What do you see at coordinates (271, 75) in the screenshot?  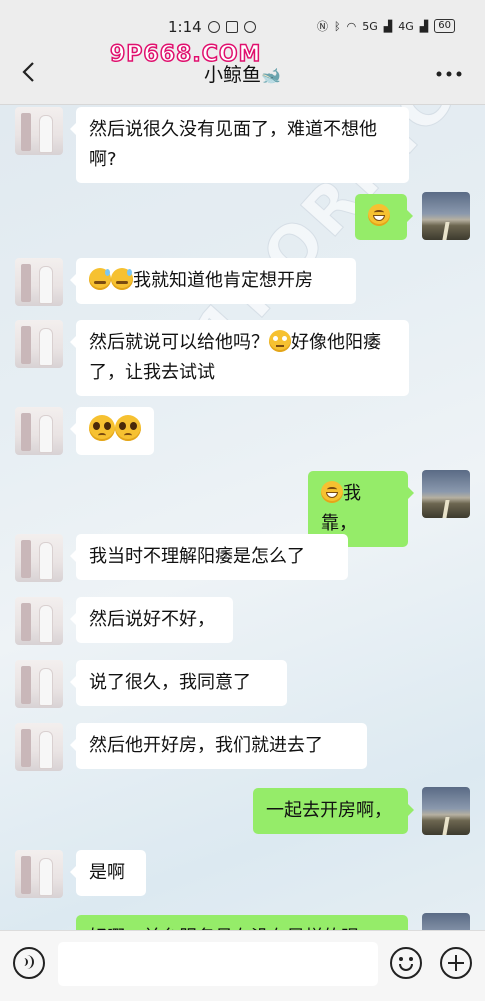 I see `whale-icon: 🐋` at bounding box center [271, 75].